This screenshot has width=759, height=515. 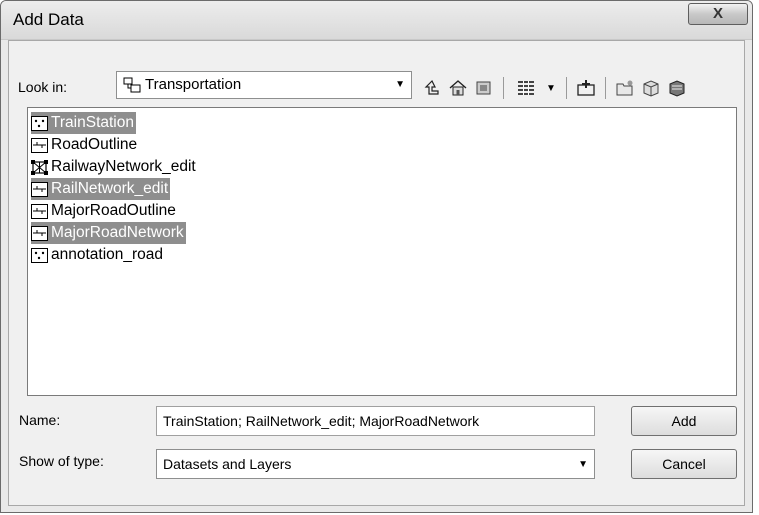 I want to click on toolbar: ▼, so click(x=554, y=88).